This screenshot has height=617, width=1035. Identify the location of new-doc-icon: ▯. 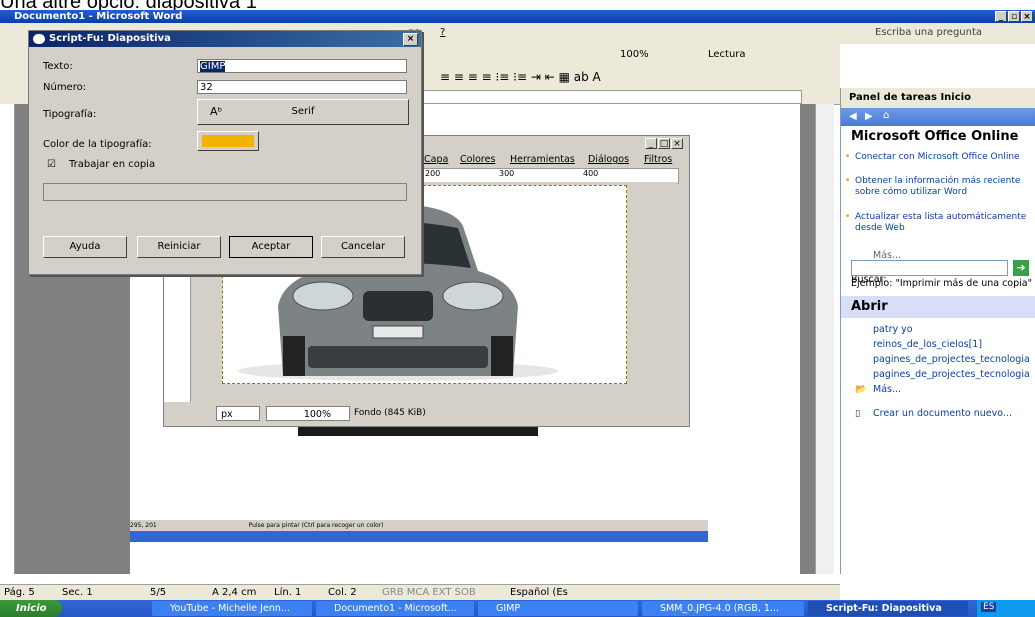
(858, 413).